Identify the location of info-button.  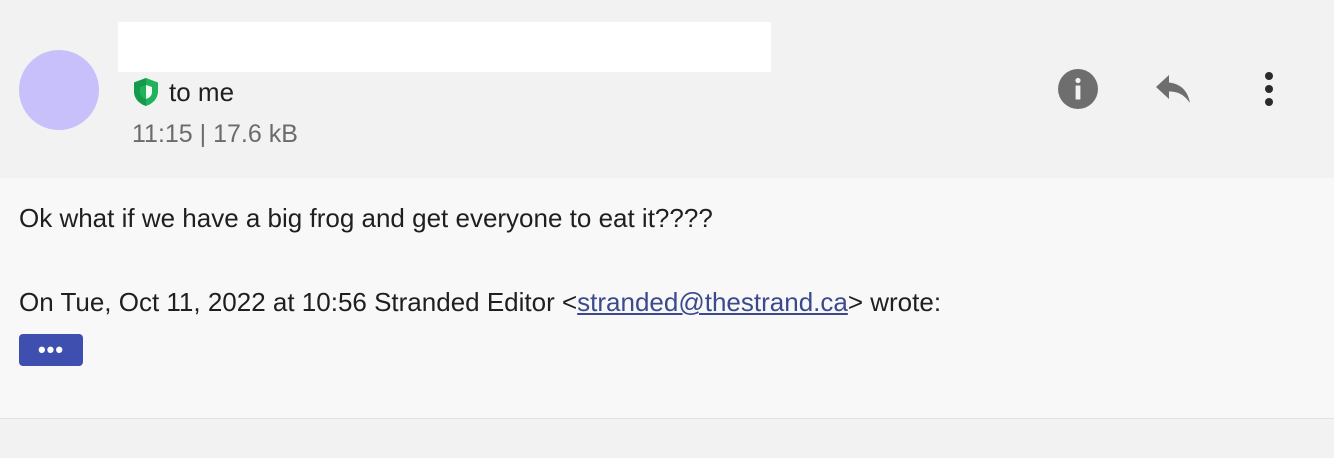
(1078, 91).